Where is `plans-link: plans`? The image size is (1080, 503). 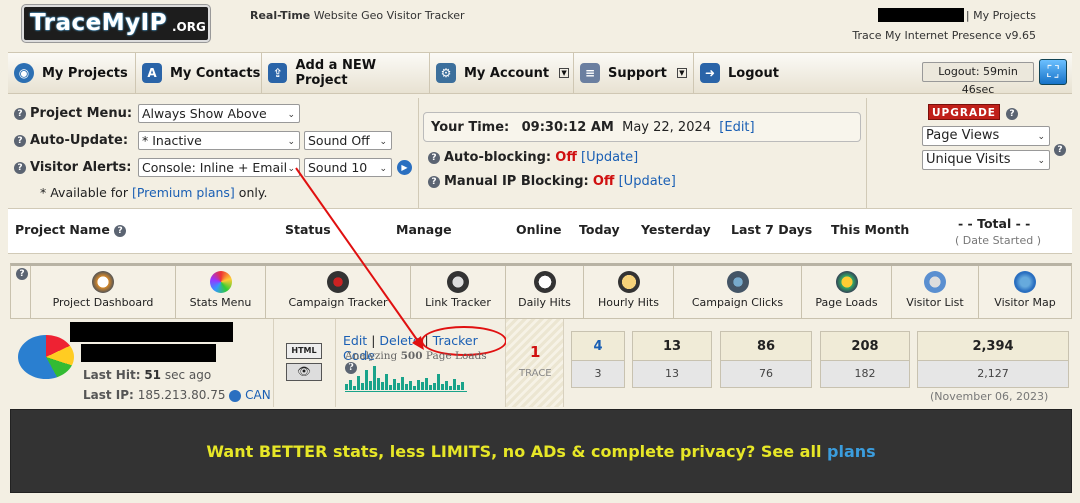
plans-link: plans is located at coordinates (851, 451).